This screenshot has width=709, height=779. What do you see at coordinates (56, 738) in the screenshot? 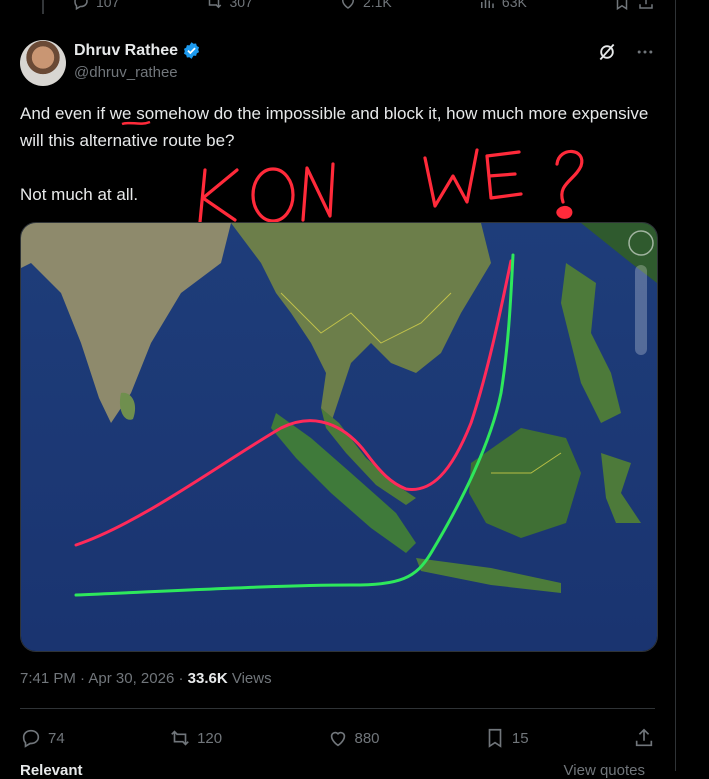
I see `reply-count: 74` at bounding box center [56, 738].